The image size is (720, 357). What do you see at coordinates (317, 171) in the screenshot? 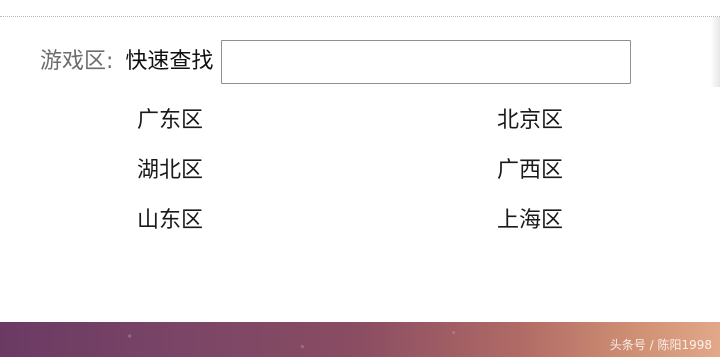
I see `region-hubei: 湖北区` at bounding box center [317, 171].